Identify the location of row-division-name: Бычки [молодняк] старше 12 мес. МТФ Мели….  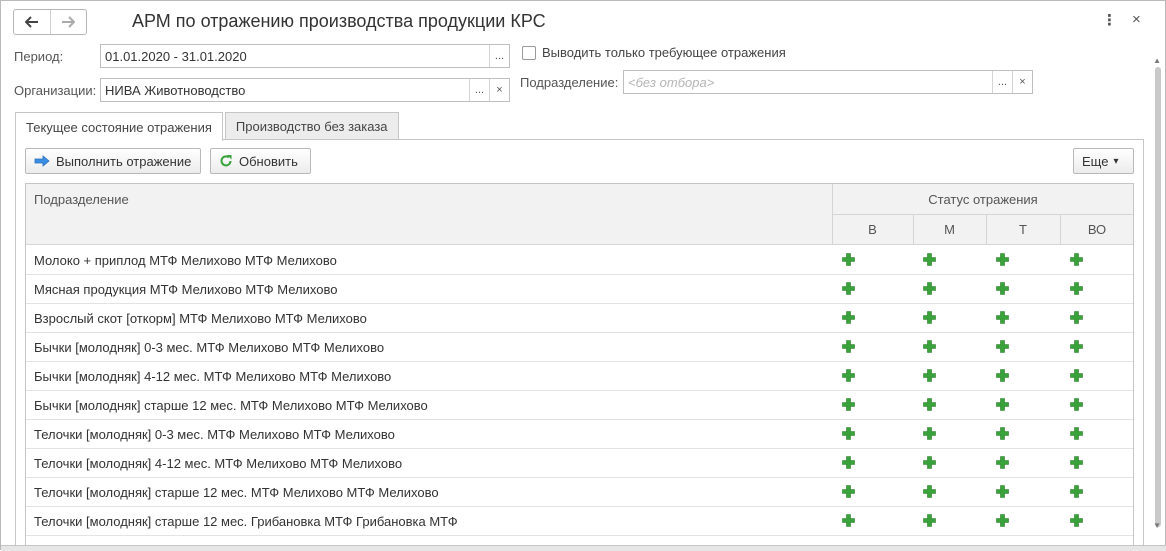
(231, 405).